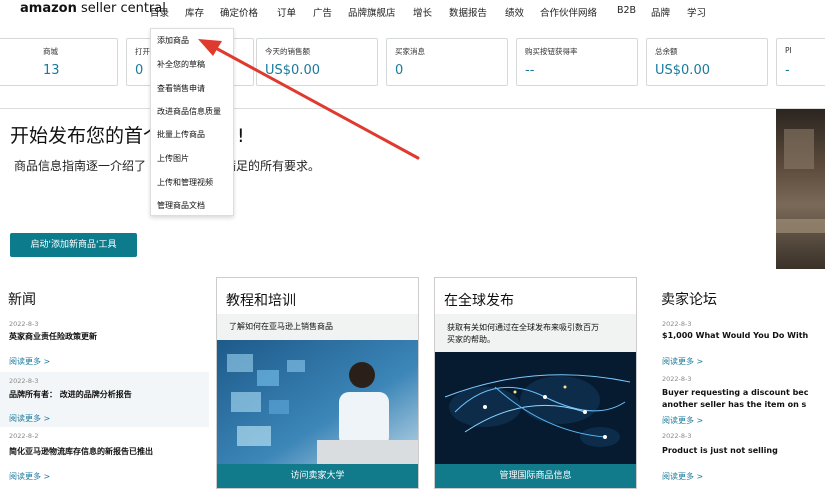 Image resolution: width=825 pixels, height=489 pixels. I want to click on menu-upload-manage-videos: 上传和管理视频, so click(185, 182).